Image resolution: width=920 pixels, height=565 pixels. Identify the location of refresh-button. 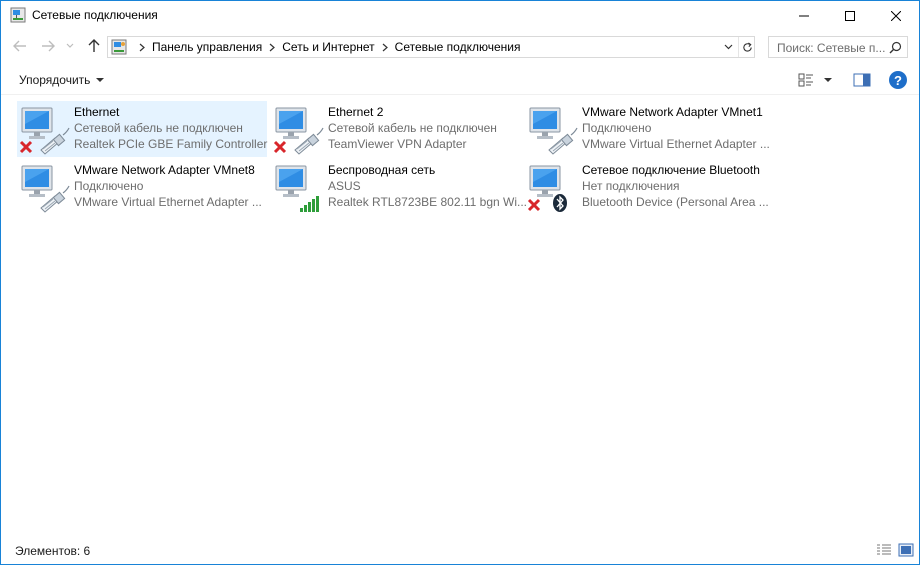
(746, 47).